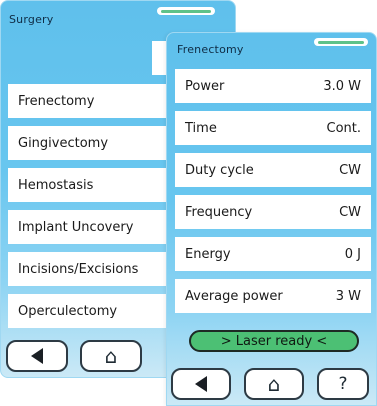 The width and height of the screenshot is (377, 406). I want to click on list-item-label: Operculectomy, so click(68, 311).